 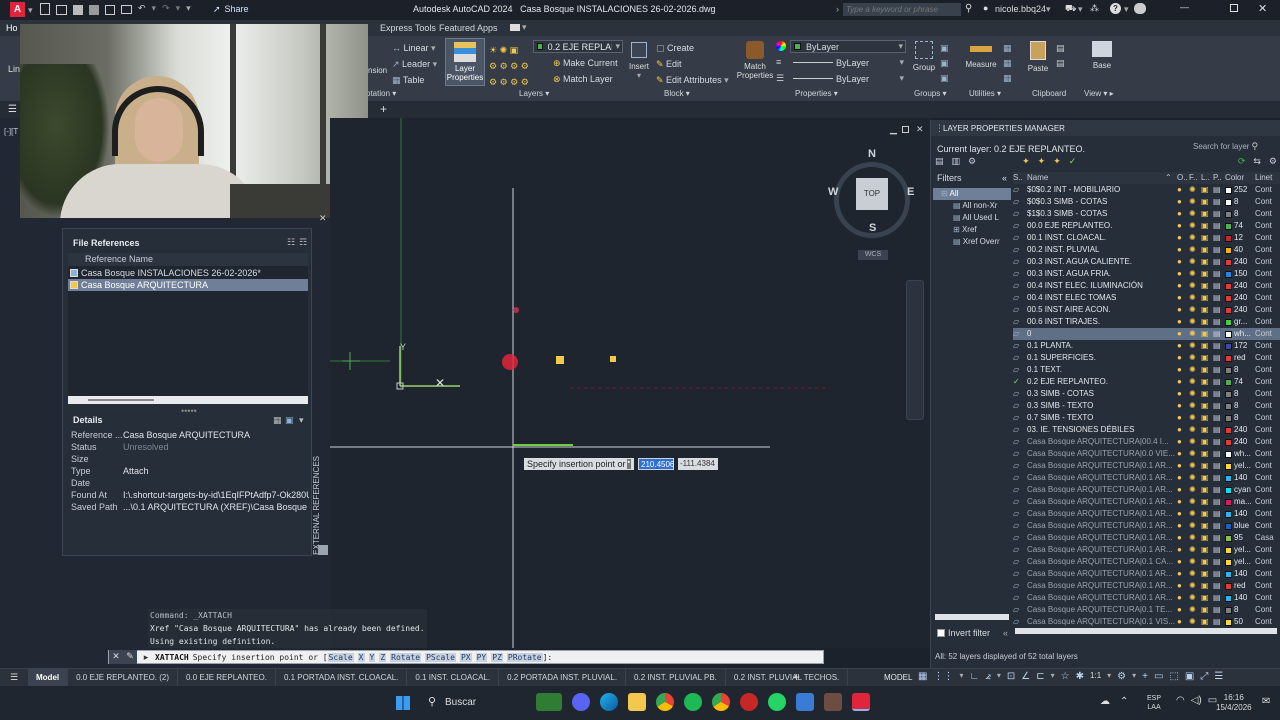 I want to click on layer-color-cell: 12, so click(x=1240, y=238).